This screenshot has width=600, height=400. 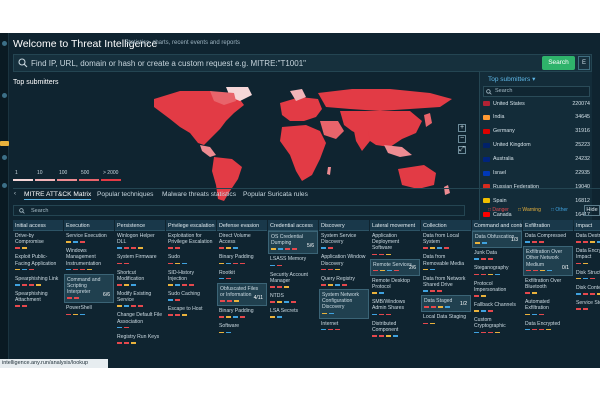 What do you see at coordinates (497, 325) in the screenshot?
I see `technique-cell: Custom Cryptographic` at bounding box center [497, 325].